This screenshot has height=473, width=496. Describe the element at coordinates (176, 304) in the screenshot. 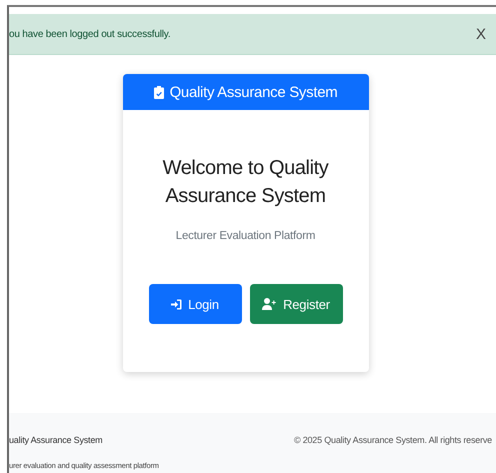

I see `login-icon` at that location.